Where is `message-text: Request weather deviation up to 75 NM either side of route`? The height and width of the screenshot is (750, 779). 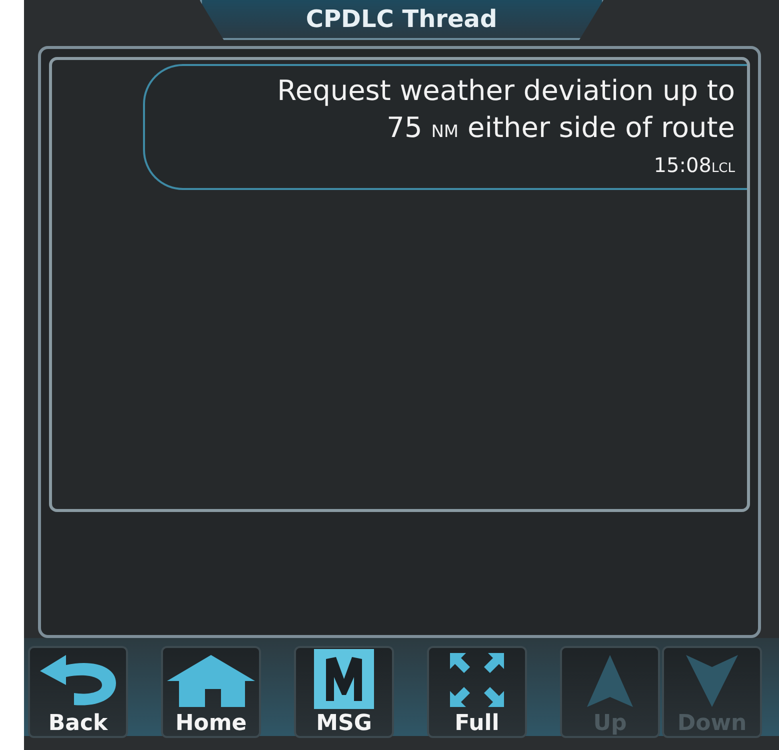
message-text: Request weather deviation up to 75 NM either side of route is located at coordinates (506, 109).